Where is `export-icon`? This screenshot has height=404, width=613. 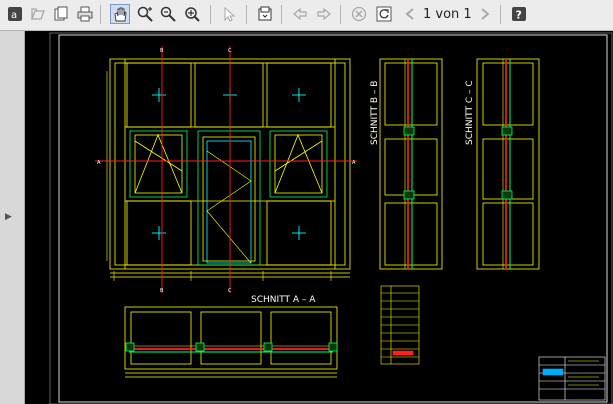 export-icon is located at coordinates (265, 14).